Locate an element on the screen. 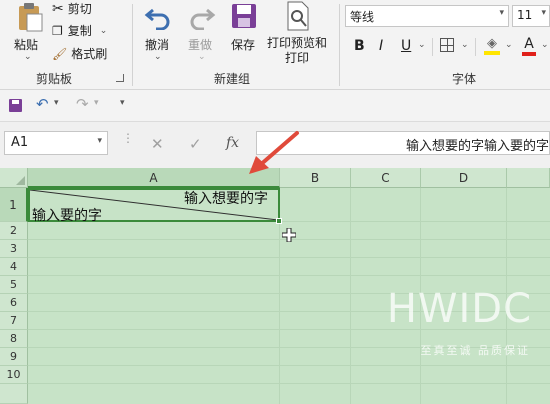 This screenshot has height=404, width=550. name-box: A1 ▾ is located at coordinates (56, 143).